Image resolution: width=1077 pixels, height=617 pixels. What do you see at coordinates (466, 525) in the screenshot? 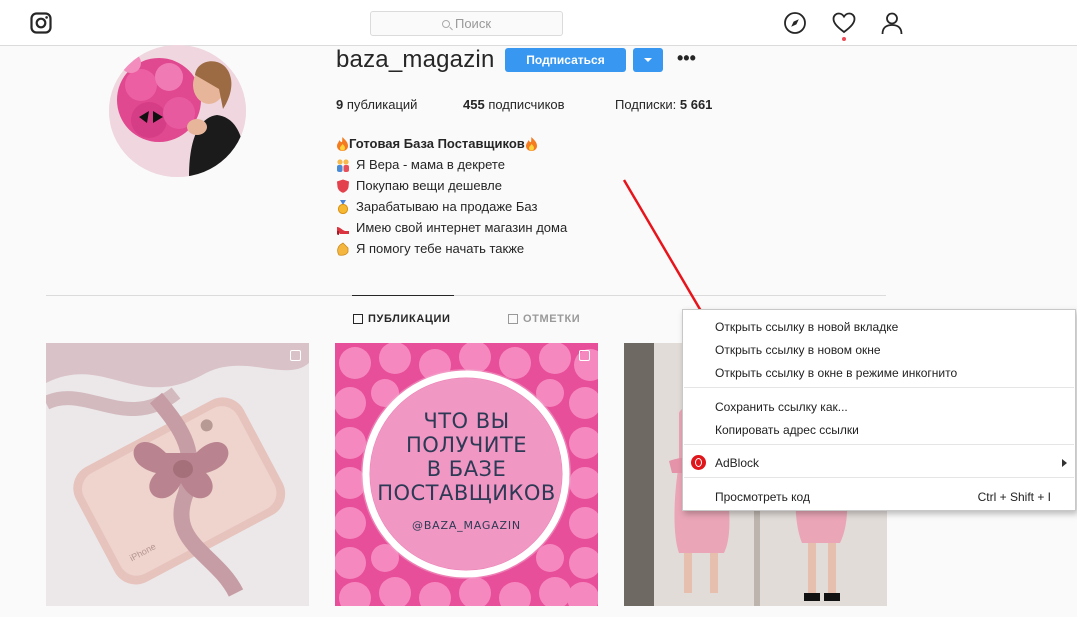
I see `post-handle-text: @BAZA_MAGAZIN` at bounding box center [466, 525].